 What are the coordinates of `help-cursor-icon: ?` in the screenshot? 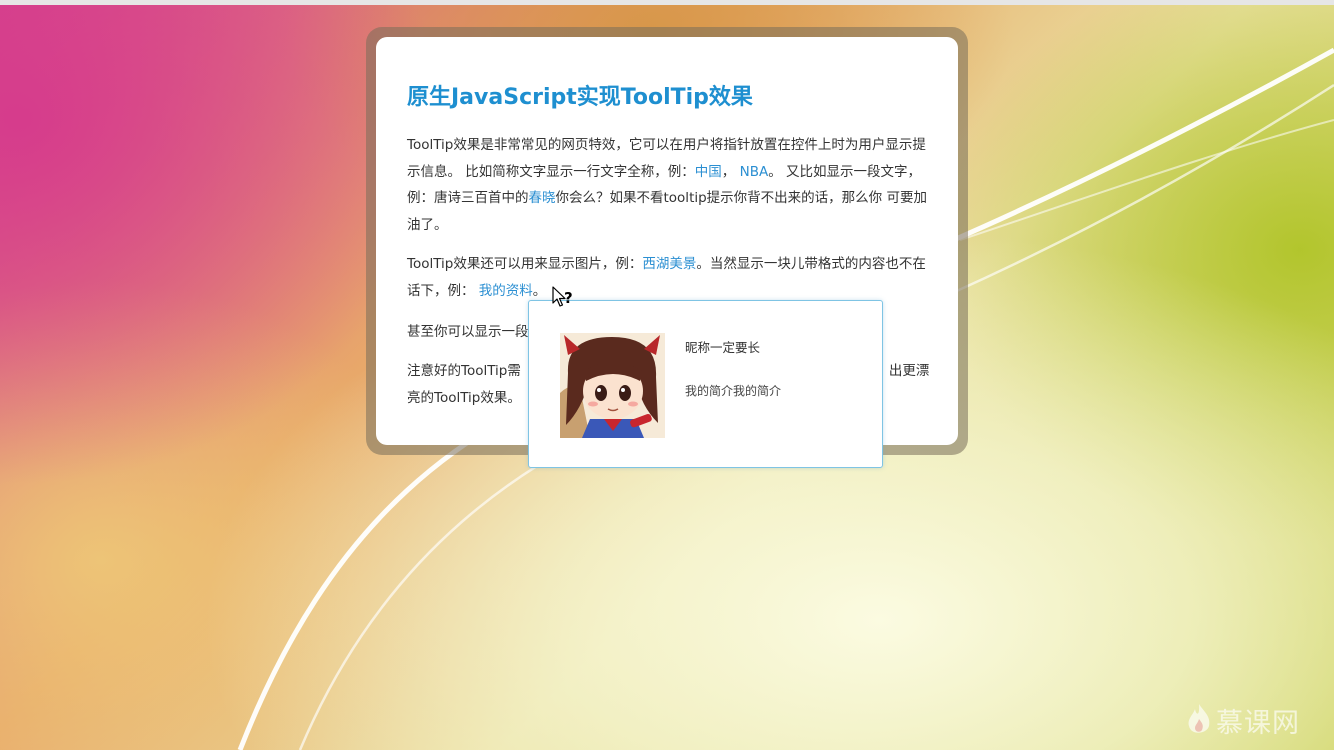 It's located at (567, 301).